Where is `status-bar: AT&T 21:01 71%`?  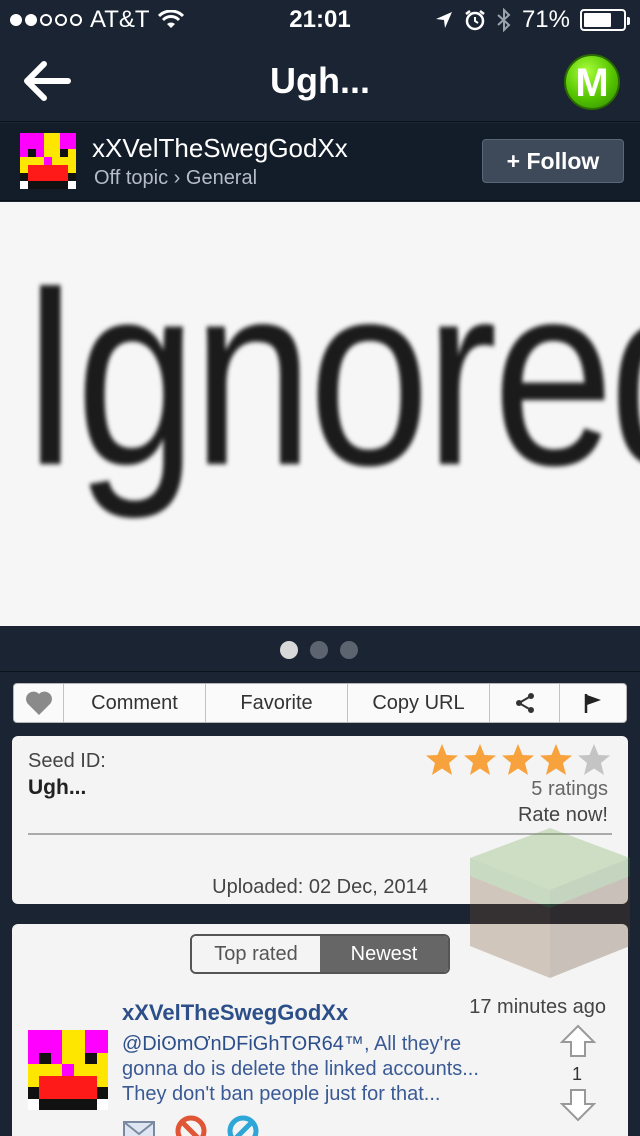 status-bar: AT&T 21:01 71% is located at coordinates (320, 20).